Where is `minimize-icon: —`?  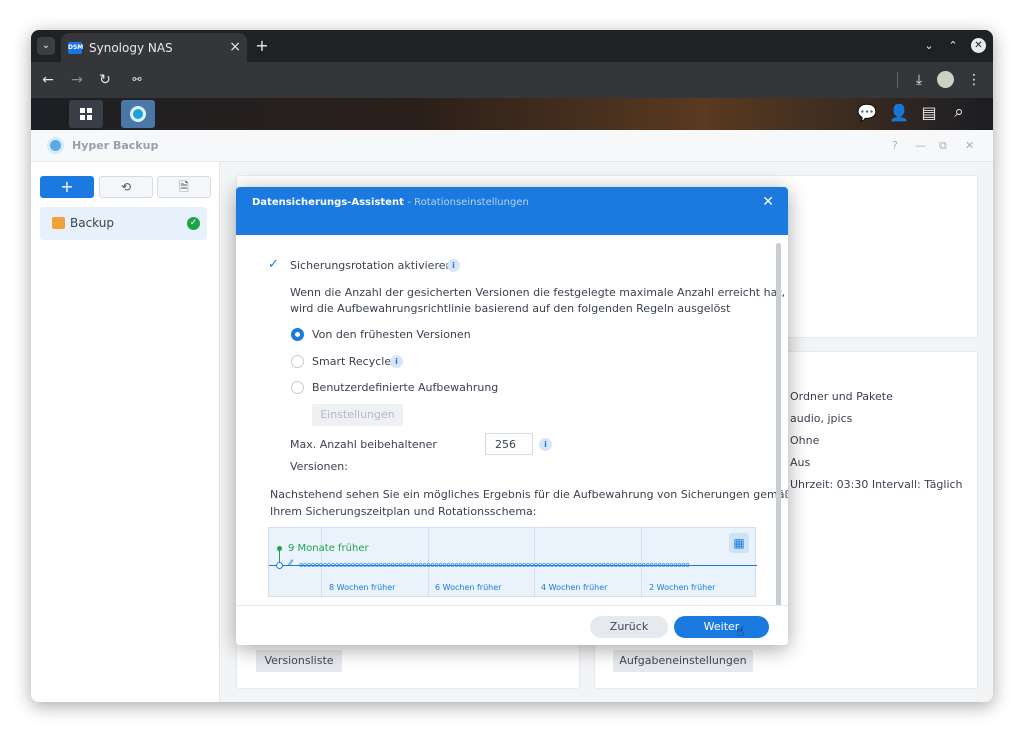 minimize-icon: — is located at coordinates (920, 145).